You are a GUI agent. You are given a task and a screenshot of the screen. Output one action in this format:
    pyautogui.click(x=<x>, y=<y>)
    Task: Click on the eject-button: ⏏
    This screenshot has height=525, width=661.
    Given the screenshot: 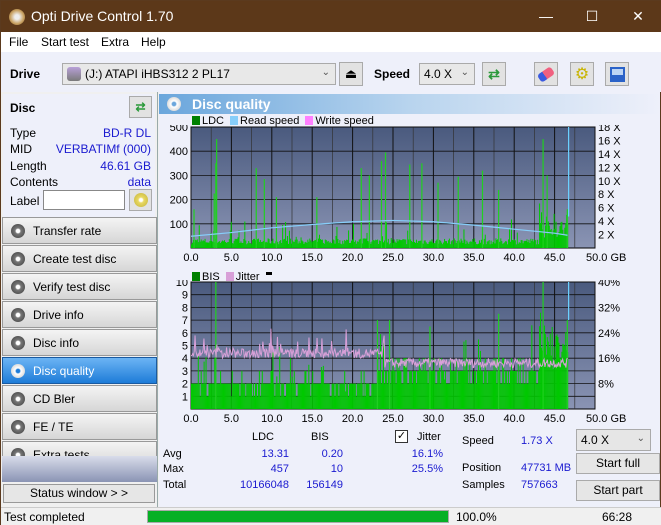 What is the action you would take?
    pyautogui.click(x=351, y=74)
    